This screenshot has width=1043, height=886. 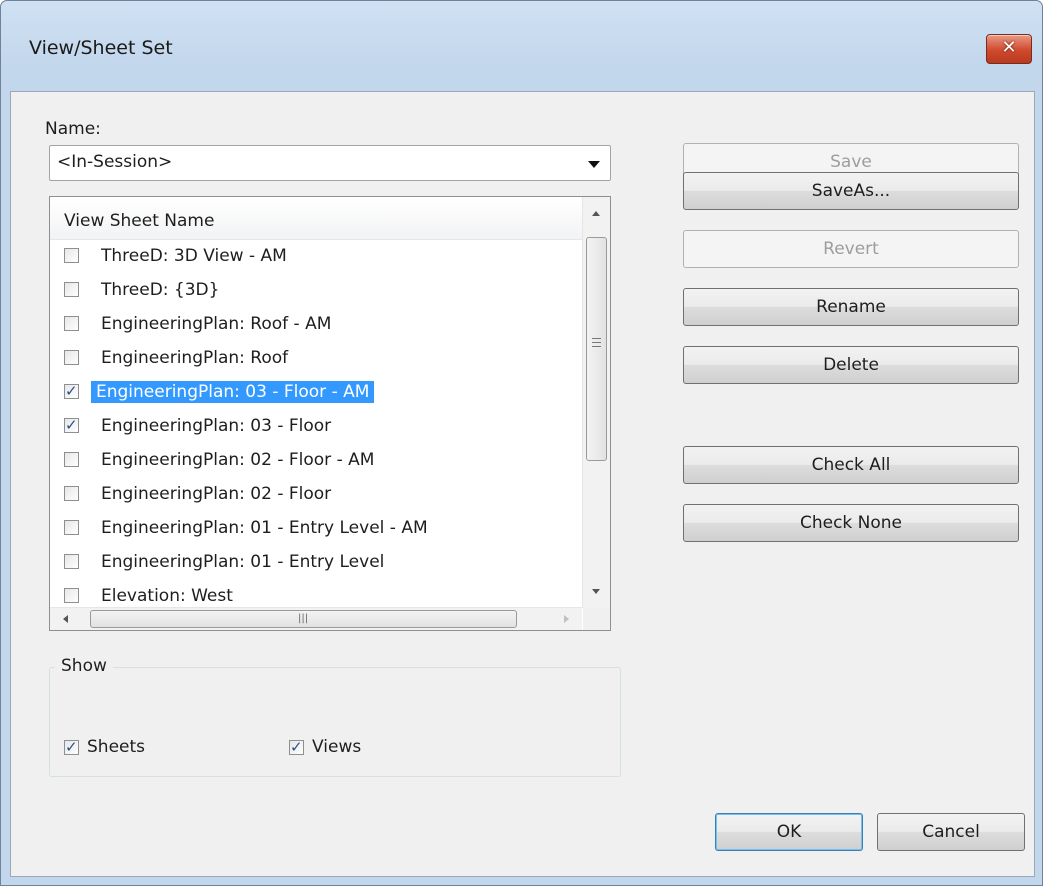 What do you see at coordinates (316, 358) in the screenshot?
I see `list-item: EngineeringPlan: Roof` at bounding box center [316, 358].